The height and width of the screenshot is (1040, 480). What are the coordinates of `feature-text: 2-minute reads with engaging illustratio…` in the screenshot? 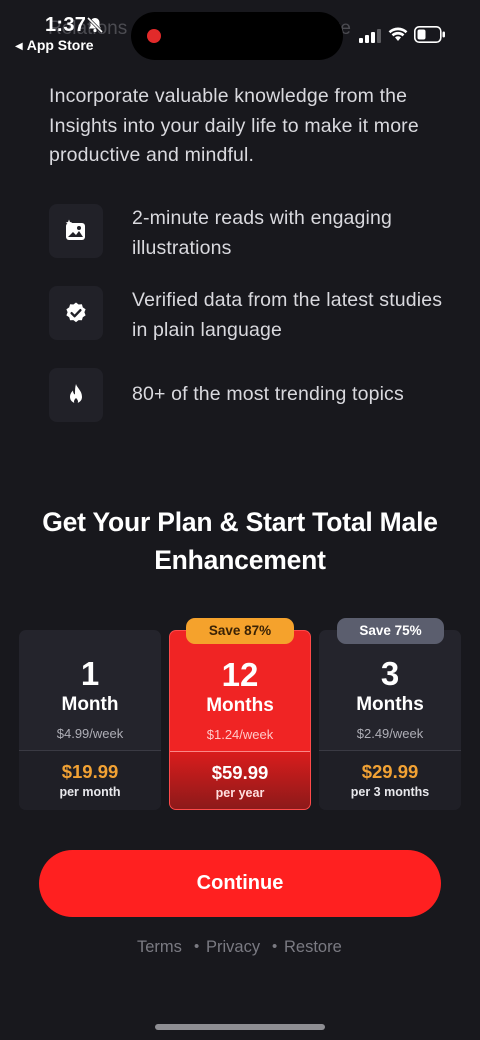 It's located at (262, 233).